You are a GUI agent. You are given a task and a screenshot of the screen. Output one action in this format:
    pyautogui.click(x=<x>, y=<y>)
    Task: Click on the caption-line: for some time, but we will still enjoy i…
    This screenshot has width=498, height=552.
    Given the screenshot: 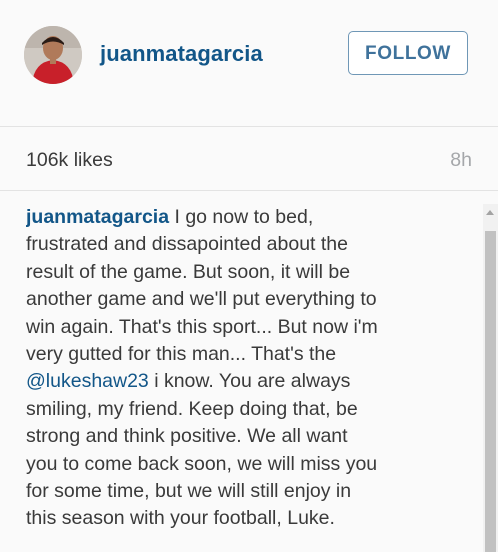 What is the action you would take?
    pyautogui.click(x=189, y=491)
    